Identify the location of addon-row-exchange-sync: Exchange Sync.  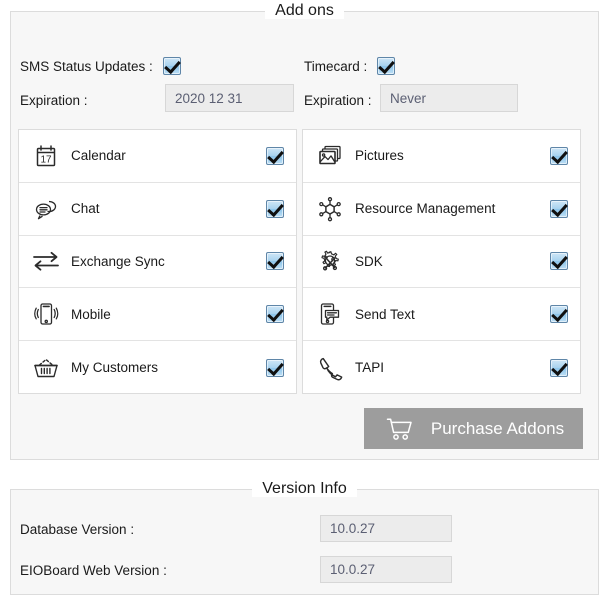
(157, 262).